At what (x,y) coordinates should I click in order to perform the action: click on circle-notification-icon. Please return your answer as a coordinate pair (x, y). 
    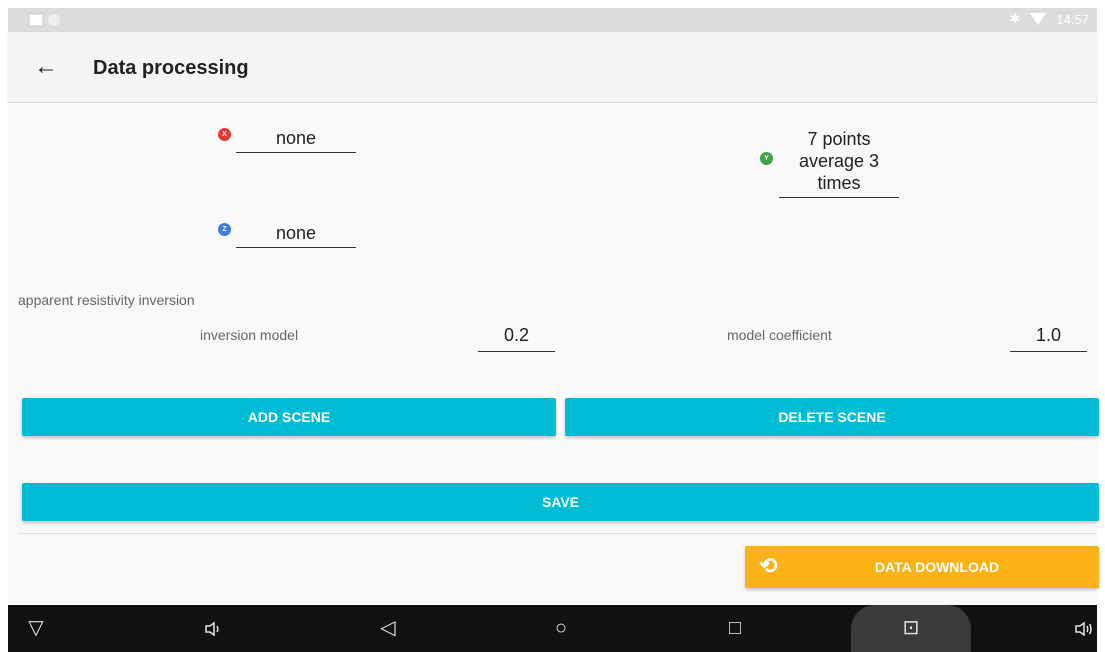
    Looking at the image, I should click on (54, 20).